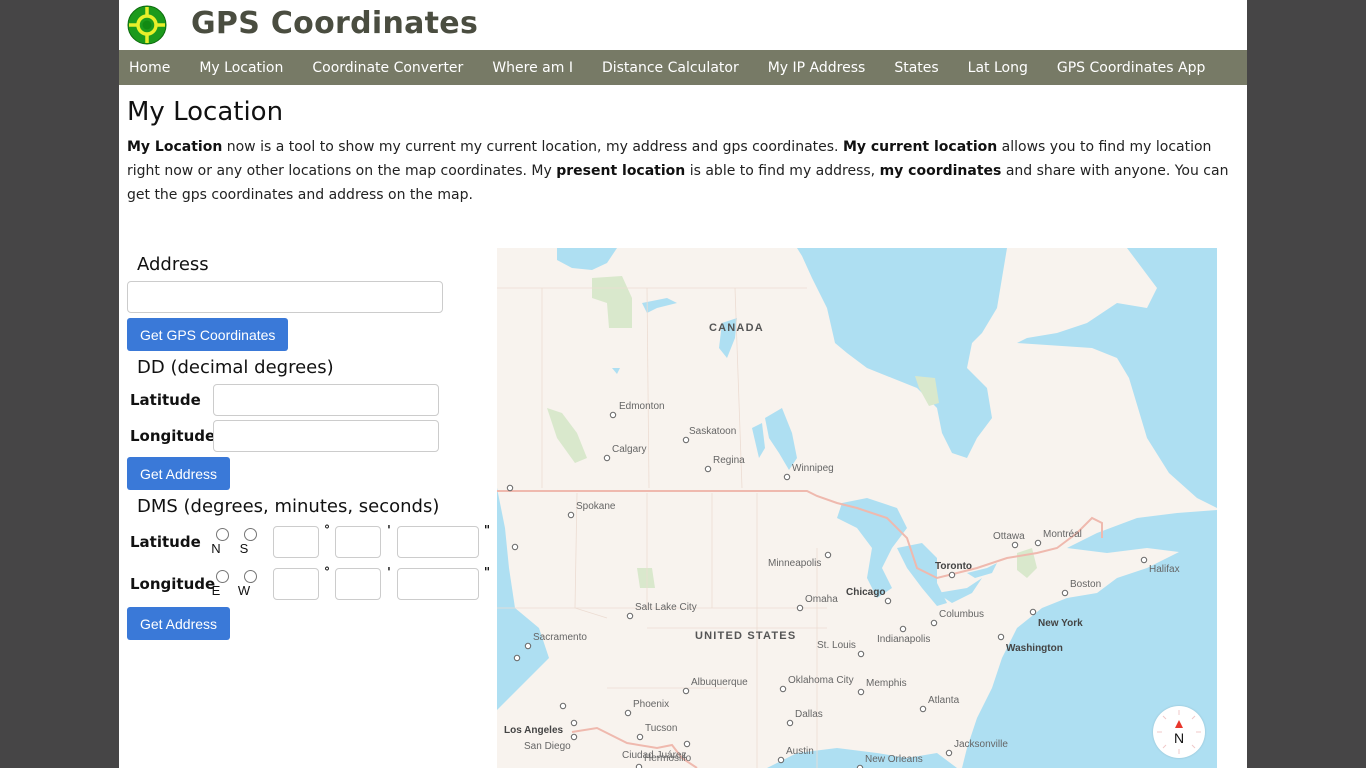 This screenshot has height=768, width=1366. Describe the element at coordinates (208, 334) in the screenshot. I see `get-gps-coordinates-button: Get GPS Coordinates` at that location.